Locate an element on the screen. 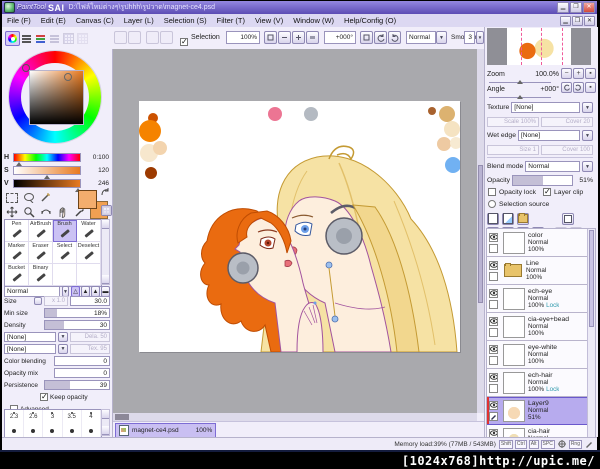 The height and width of the screenshot is (469, 600). setting-value-box: 0 is located at coordinates (82, 361).